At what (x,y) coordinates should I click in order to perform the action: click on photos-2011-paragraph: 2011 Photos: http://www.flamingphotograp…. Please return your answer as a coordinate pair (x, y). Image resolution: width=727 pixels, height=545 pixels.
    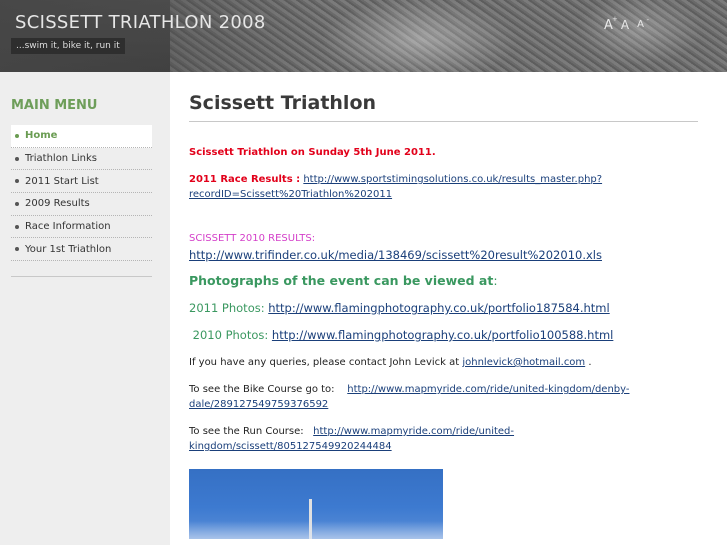
    Looking at the image, I should click on (449, 308).